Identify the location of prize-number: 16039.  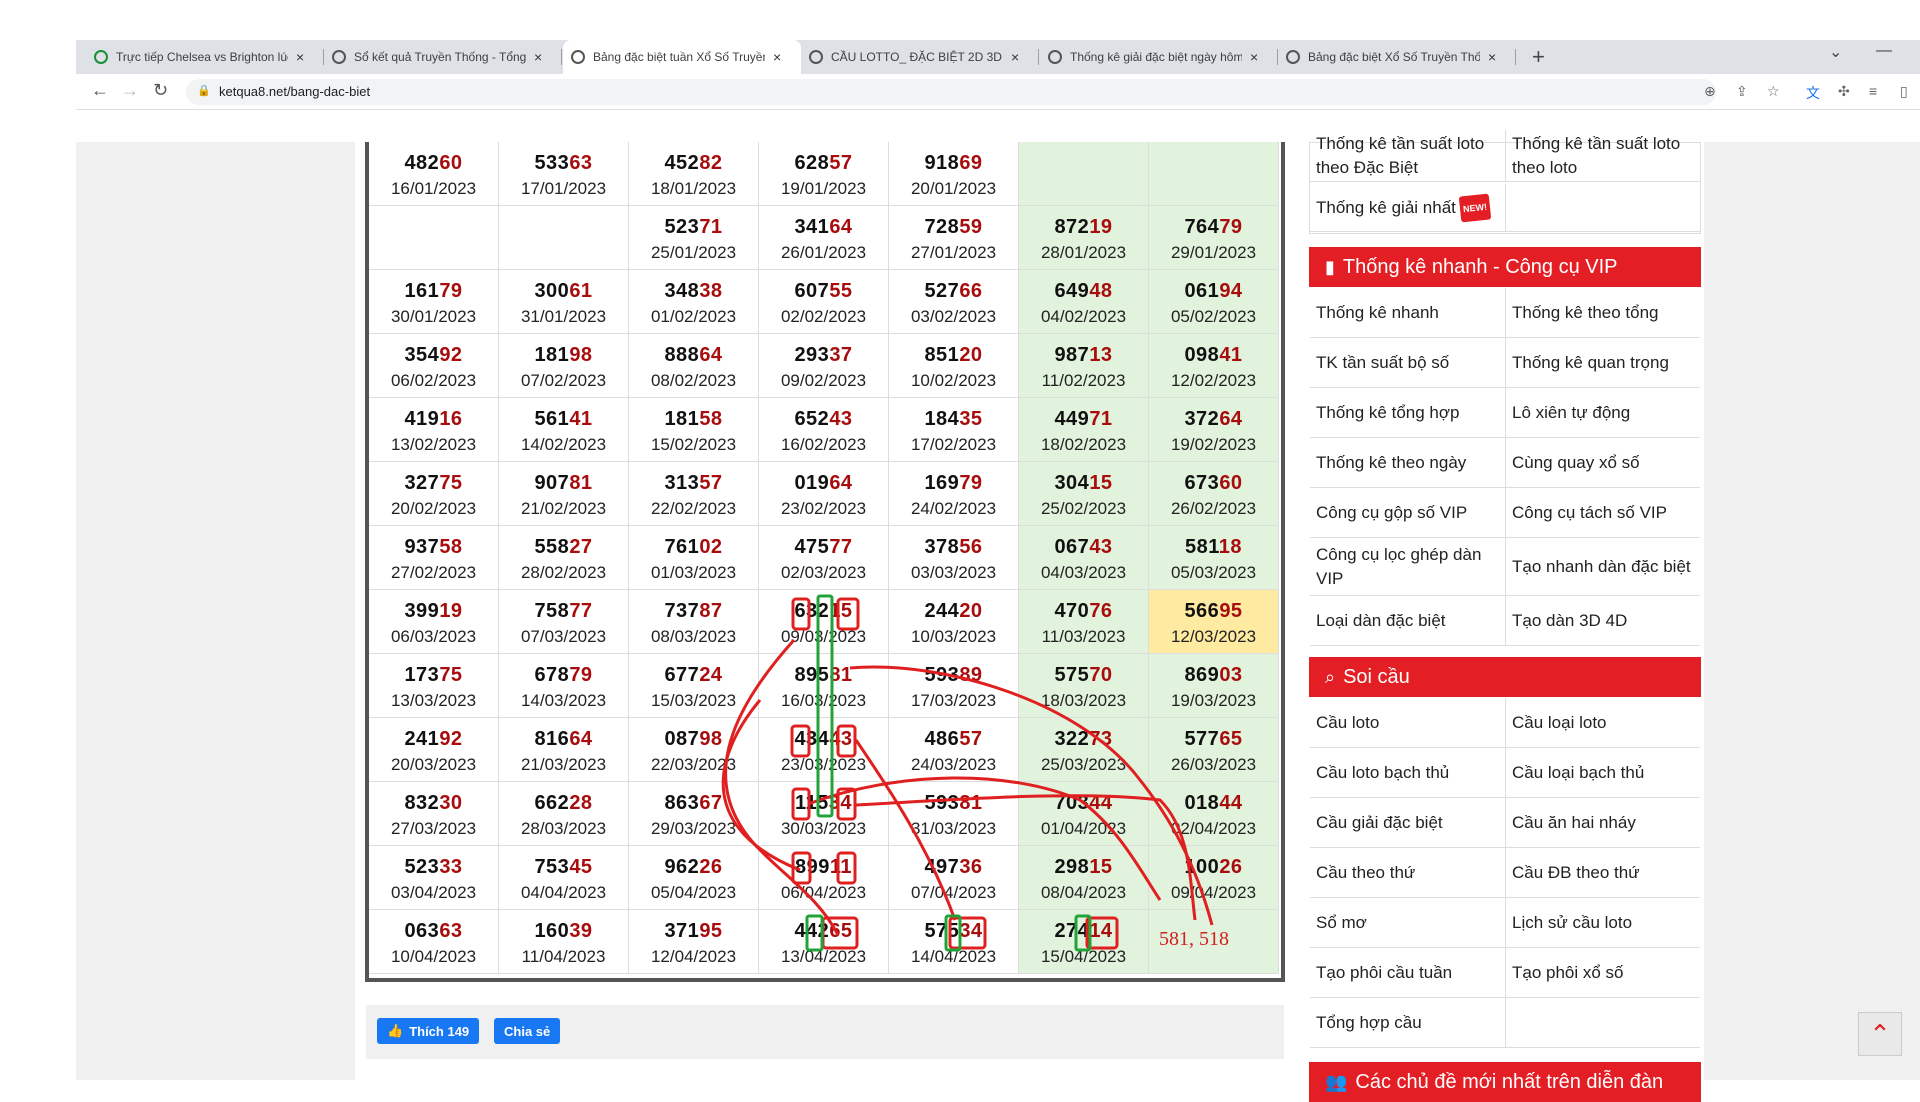
(563, 931).